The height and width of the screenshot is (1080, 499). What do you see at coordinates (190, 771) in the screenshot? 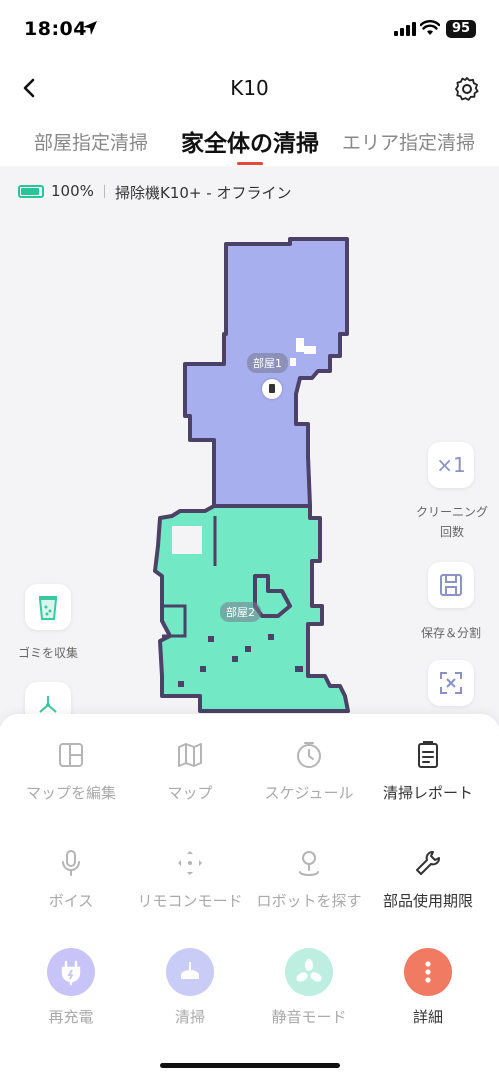
I see `map-button: マップ` at bounding box center [190, 771].